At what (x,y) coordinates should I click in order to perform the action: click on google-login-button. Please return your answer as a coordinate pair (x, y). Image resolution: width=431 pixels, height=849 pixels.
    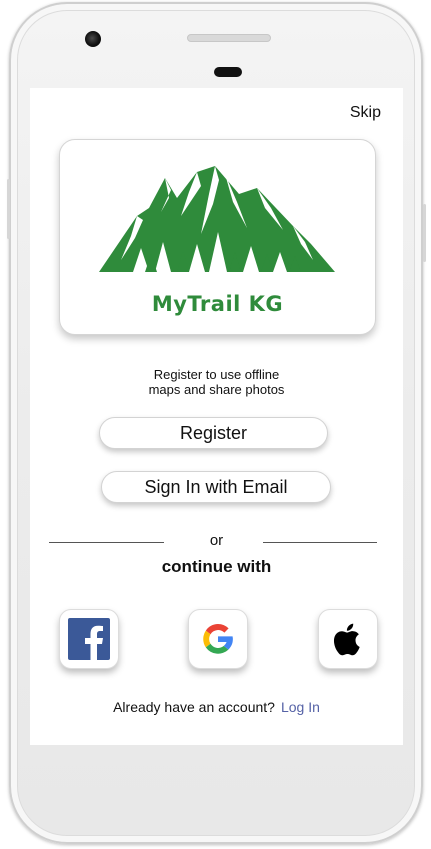
    Looking at the image, I should click on (218, 639).